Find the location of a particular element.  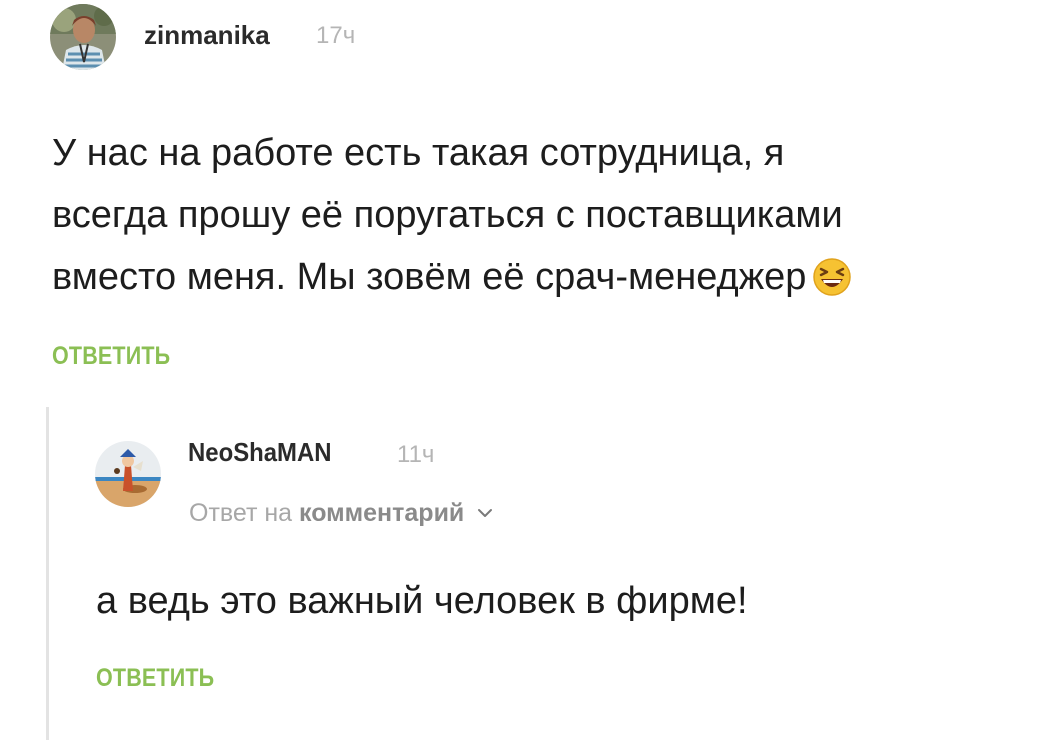

comment-text-line: У нас на работе есть такая сотрудница, я is located at coordinates (418, 153).